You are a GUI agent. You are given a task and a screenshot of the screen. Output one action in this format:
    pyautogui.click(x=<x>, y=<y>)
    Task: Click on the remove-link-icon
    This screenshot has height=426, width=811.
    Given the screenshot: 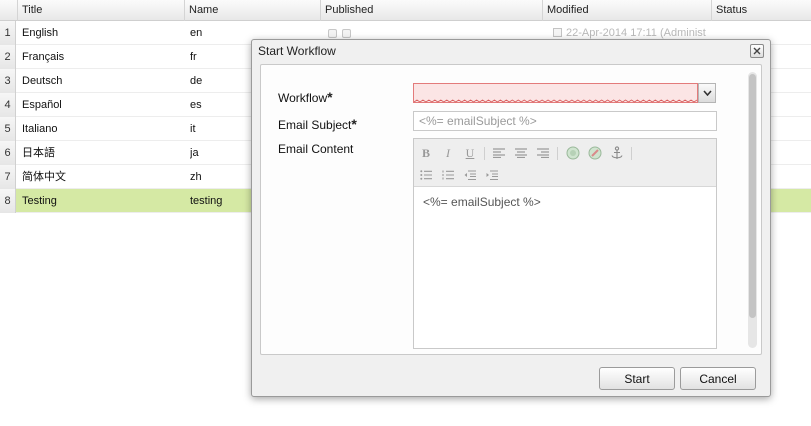 What is the action you would take?
    pyautogui.click(x=595, y=153)
    